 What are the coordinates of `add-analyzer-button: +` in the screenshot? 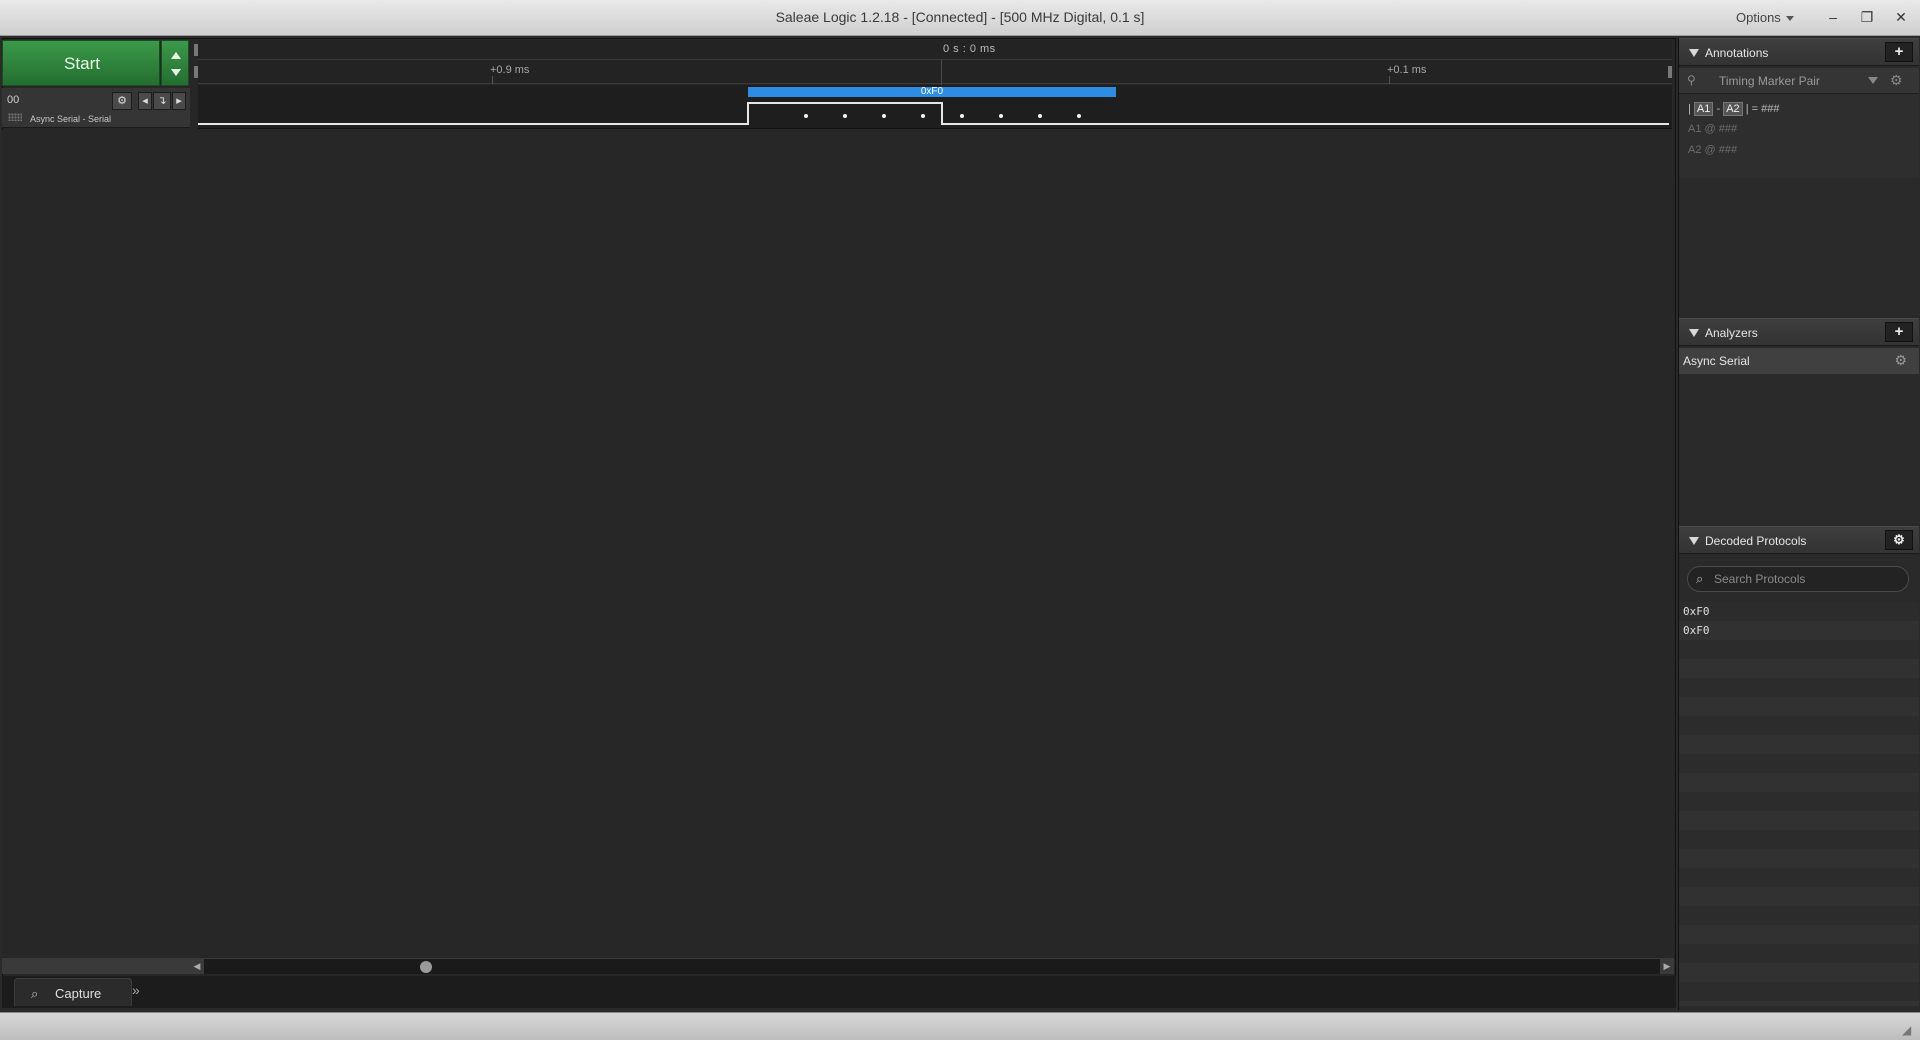 It's located at (1899, 332).